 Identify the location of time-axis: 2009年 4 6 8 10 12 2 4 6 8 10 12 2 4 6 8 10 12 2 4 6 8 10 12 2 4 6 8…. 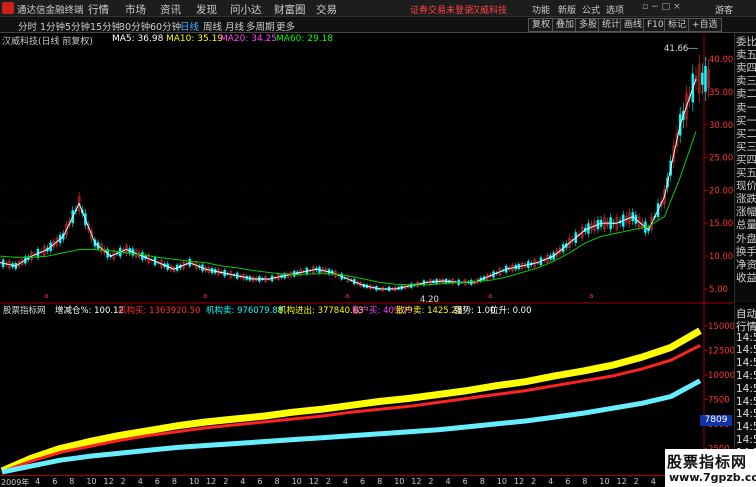
(367, 481).